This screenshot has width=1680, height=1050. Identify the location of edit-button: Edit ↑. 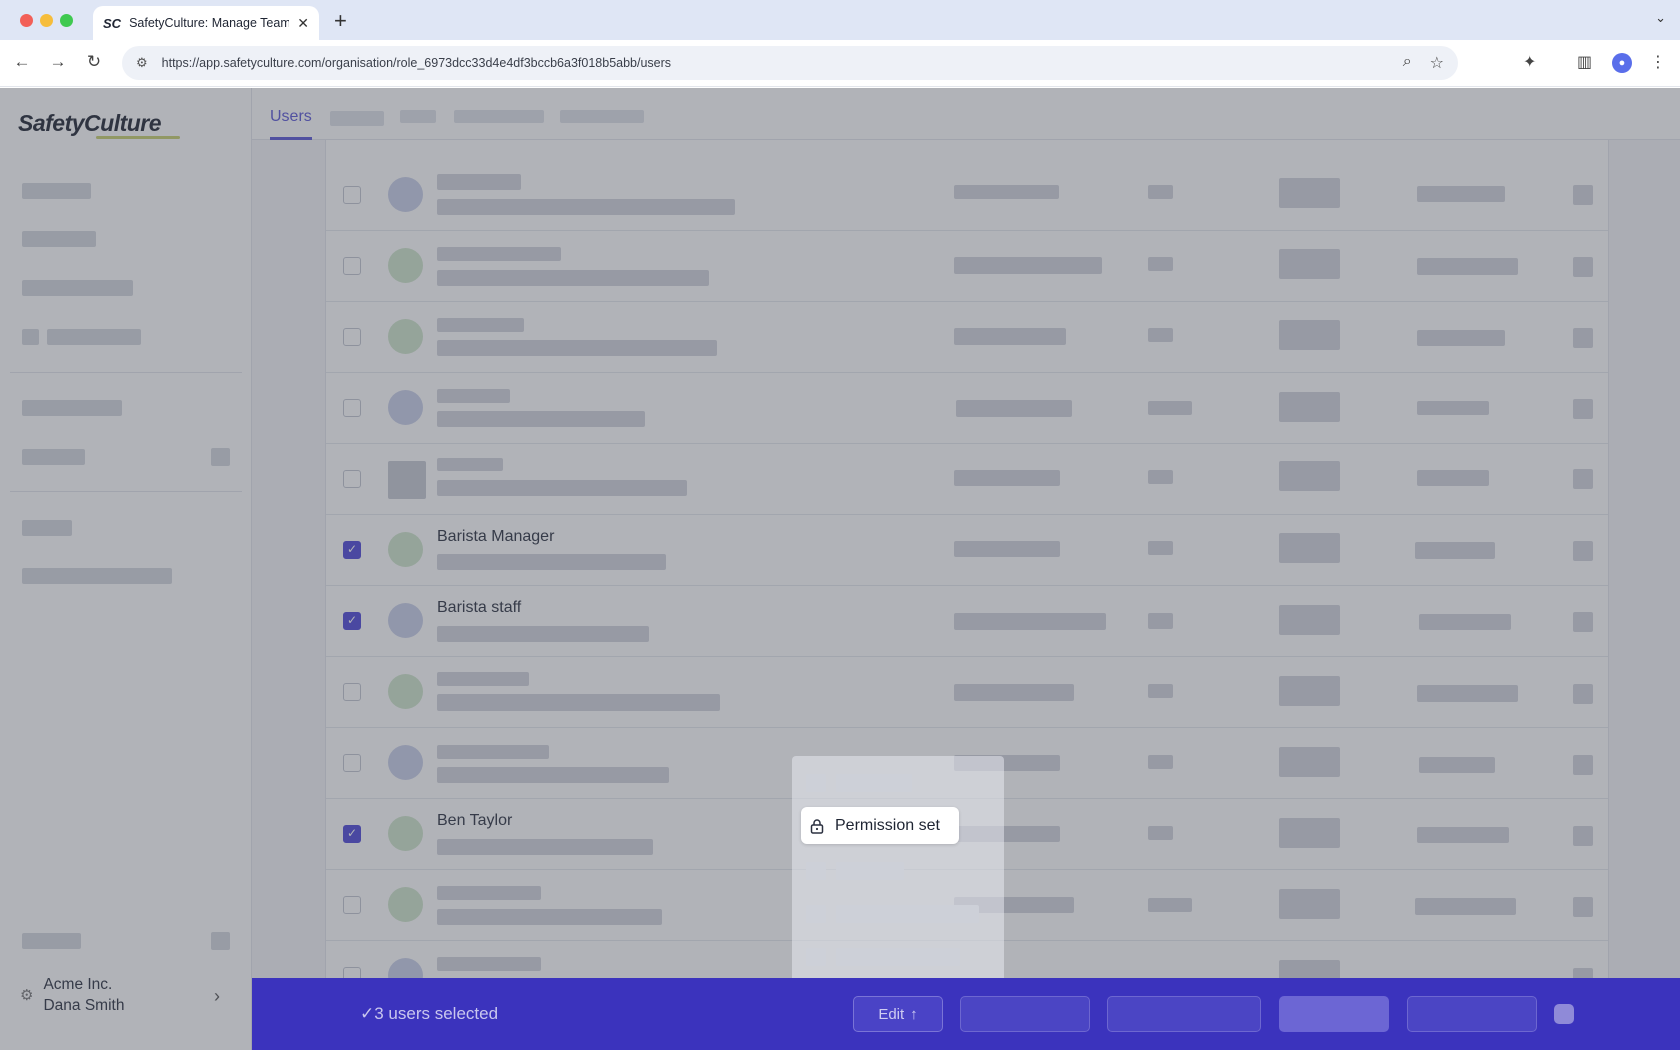
(898, 1014).